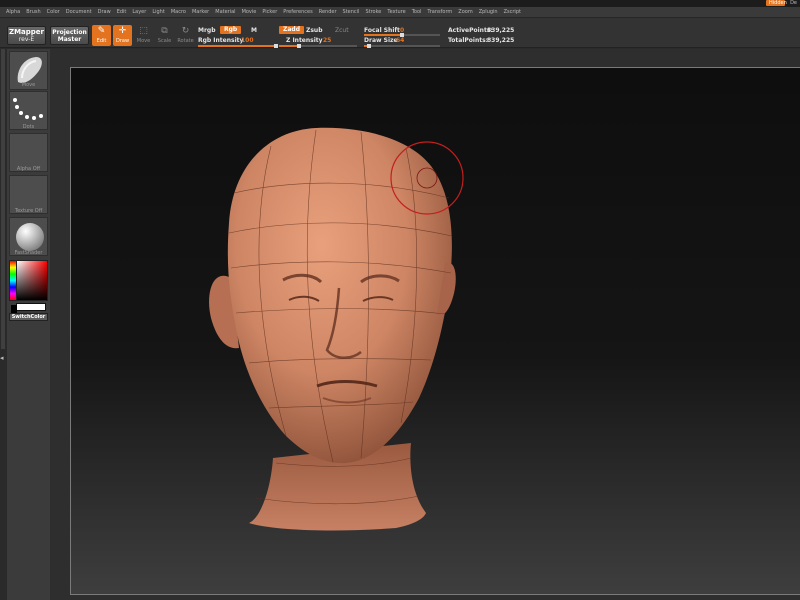 This screenshot has height=600, width=800. Describe the element at coordinates (465, 12) in the screenshot. I see `menu-zoom: Zoom` at that location.